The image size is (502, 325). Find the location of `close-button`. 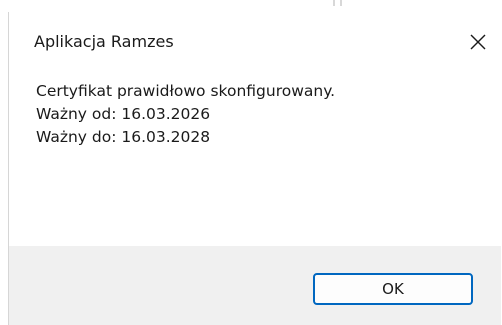

close-button is located at coordinates (478, 42).